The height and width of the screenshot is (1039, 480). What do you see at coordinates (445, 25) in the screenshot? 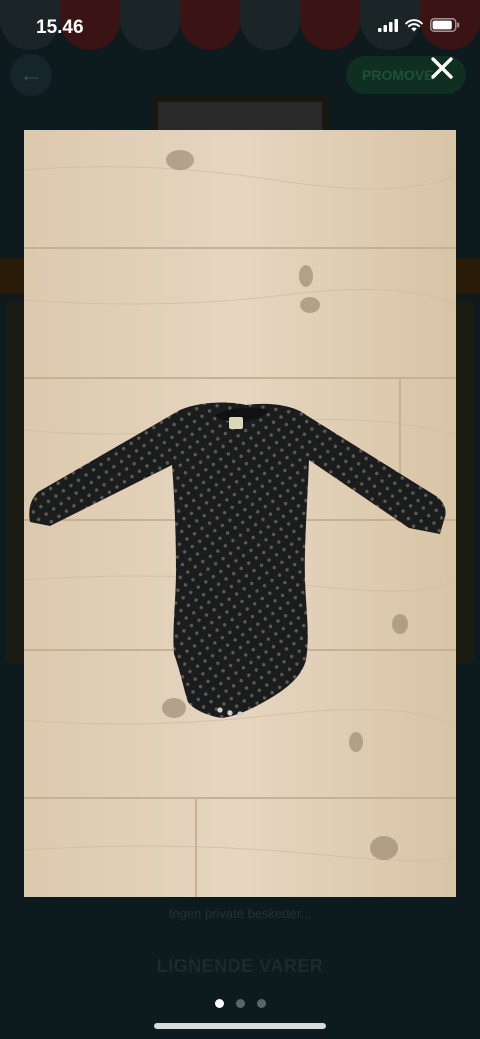
I see `battery-icon` at bounding box center [445, 25].